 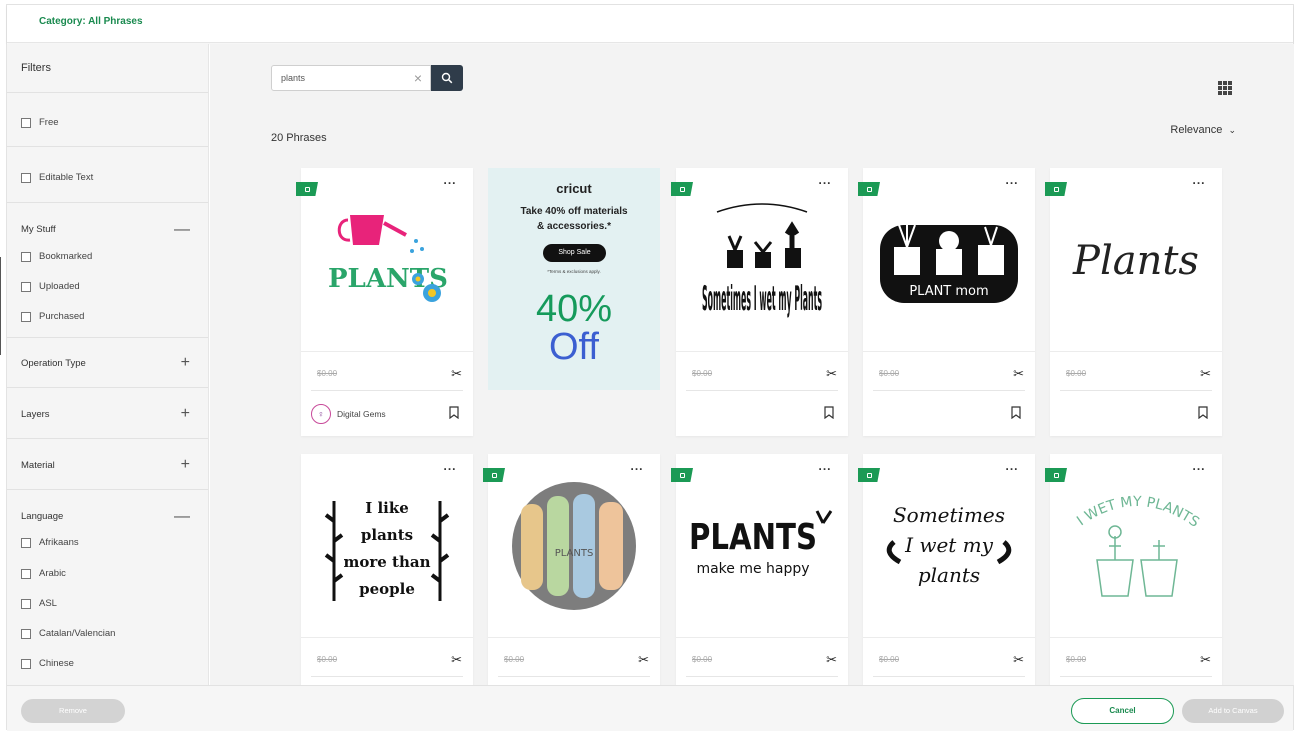 I want to click on phrase-image: Sometimes I wet my Plants, so click(x=762, y=259).